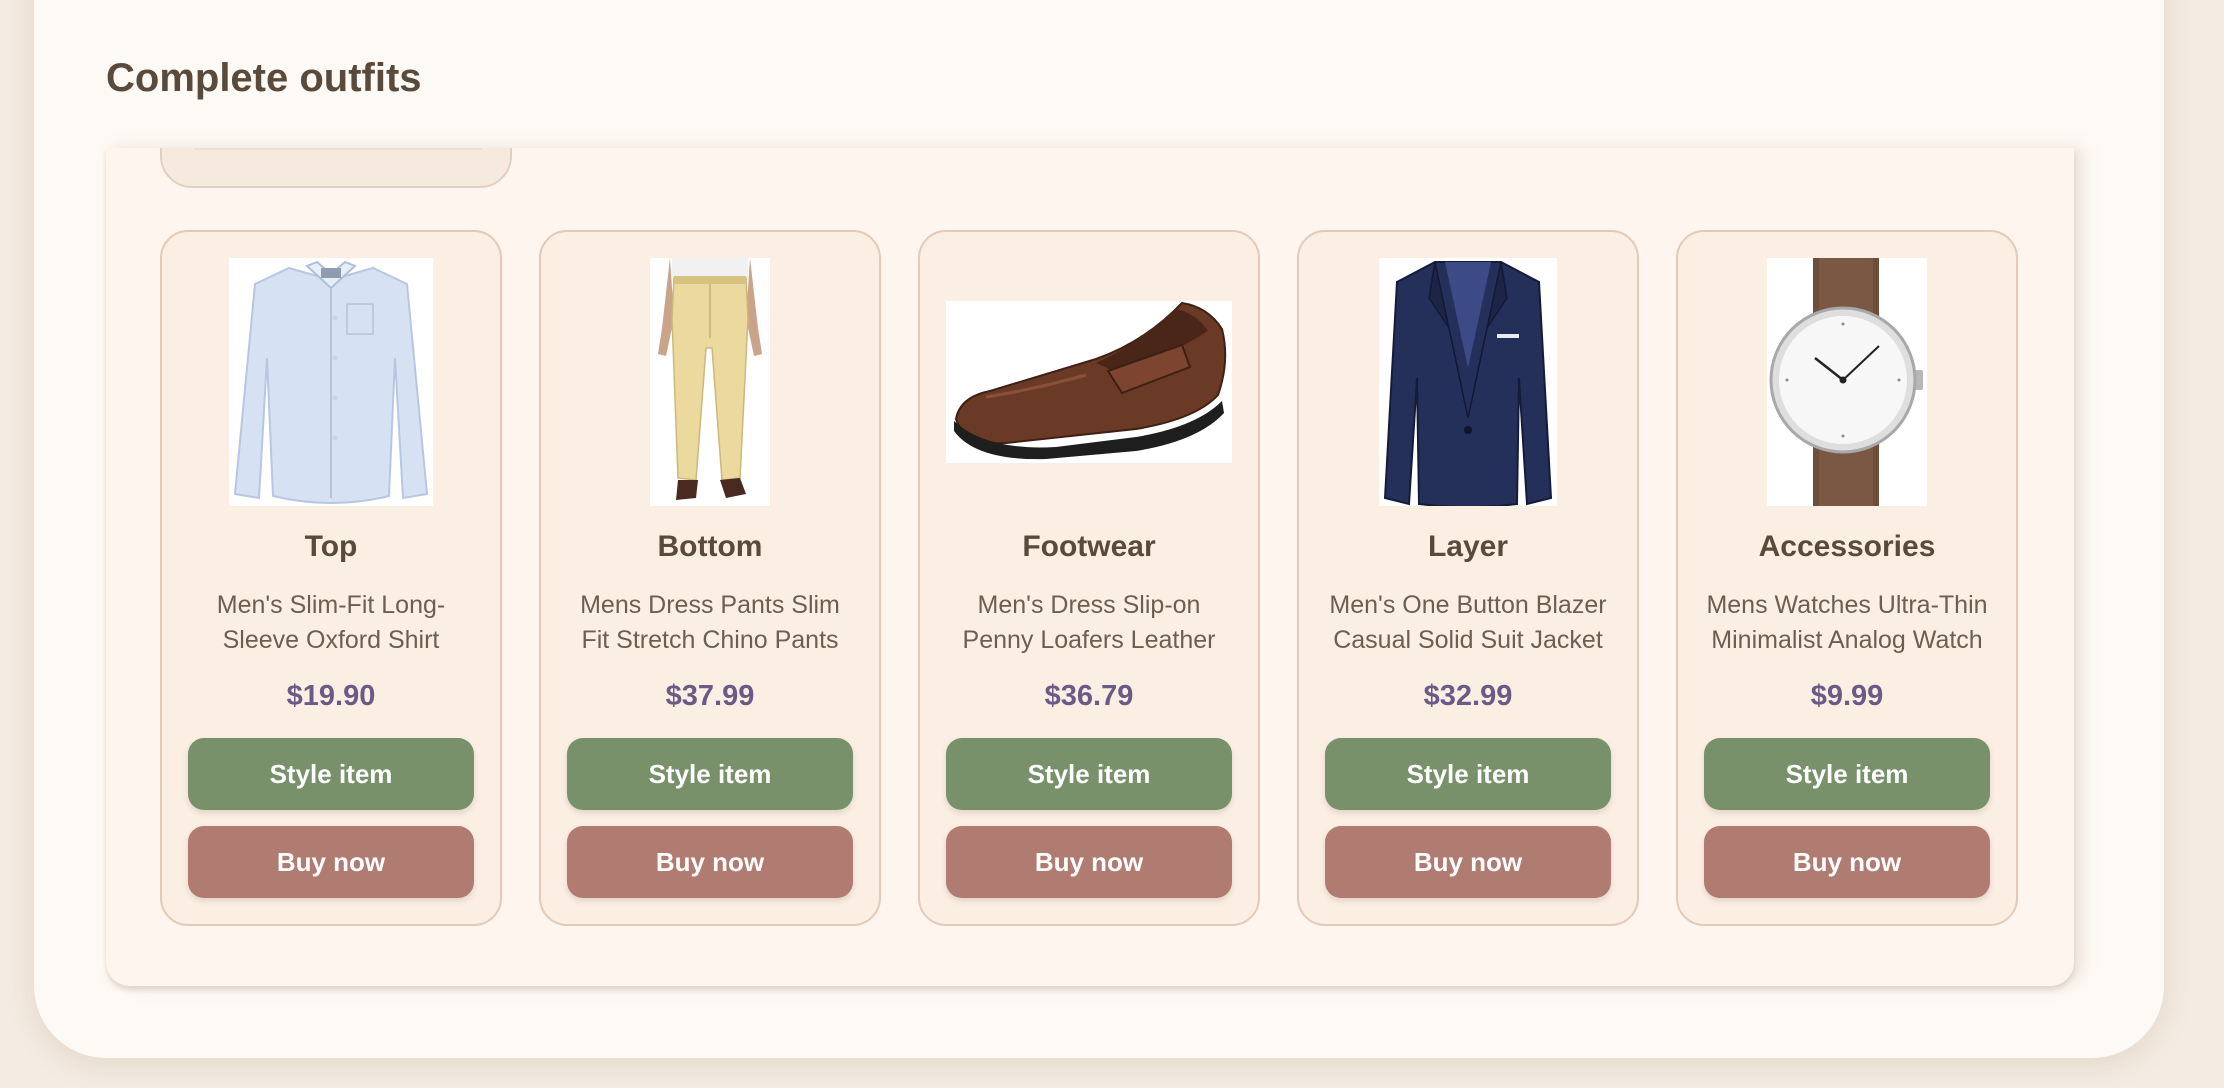  What do you see at coordinates (1468, 696) in the screenshot?
I see `item-price: $32.99` at bounding box center [1468, 696].